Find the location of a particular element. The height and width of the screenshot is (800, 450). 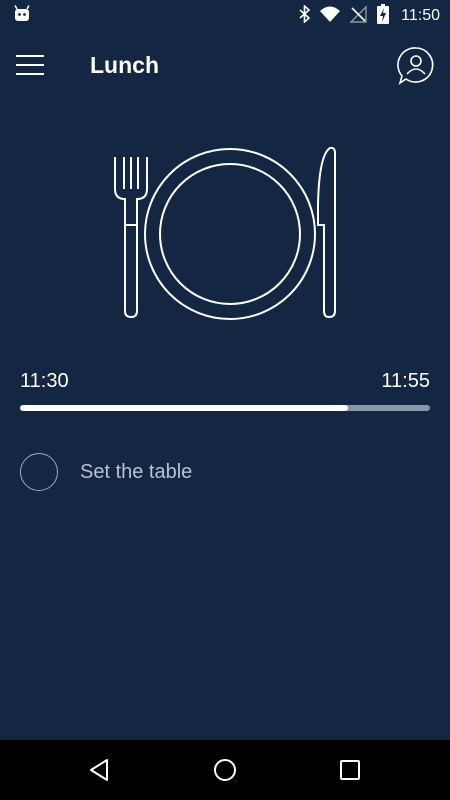

recents-icon is located at coordinates (350, 770).